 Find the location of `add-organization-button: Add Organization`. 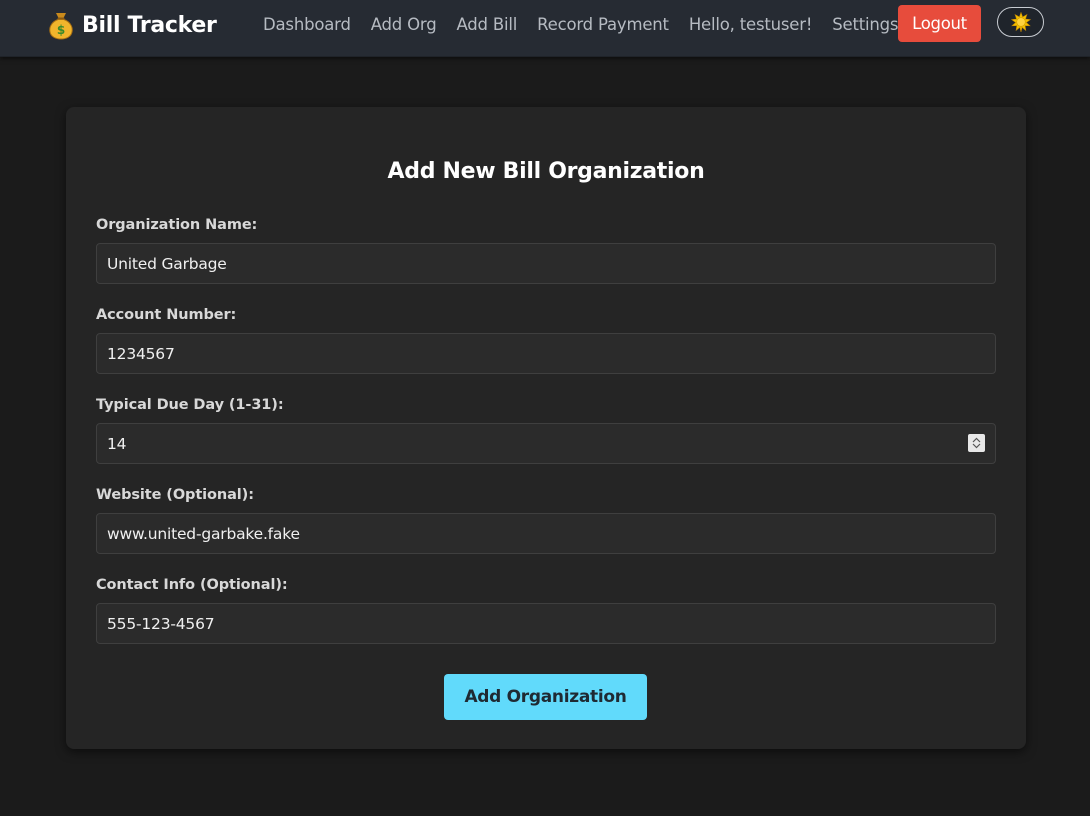

add-organization-button: Add Organization is located at coordinates (545, 697).